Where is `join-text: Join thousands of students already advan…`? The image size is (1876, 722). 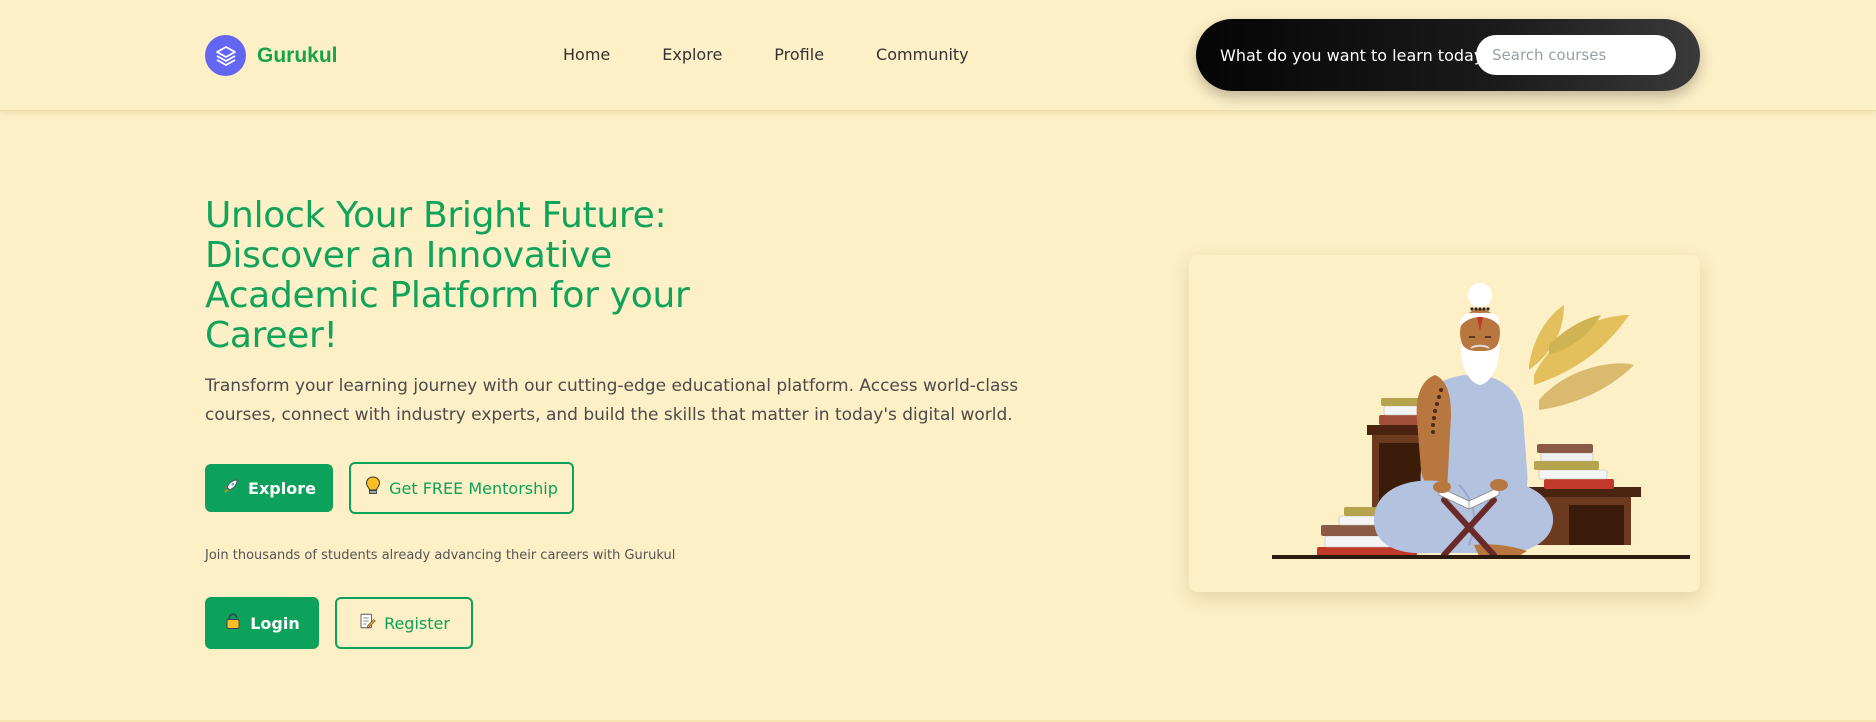
join-text: Join thousands of students already advan… is located at coordinates (440, 555).